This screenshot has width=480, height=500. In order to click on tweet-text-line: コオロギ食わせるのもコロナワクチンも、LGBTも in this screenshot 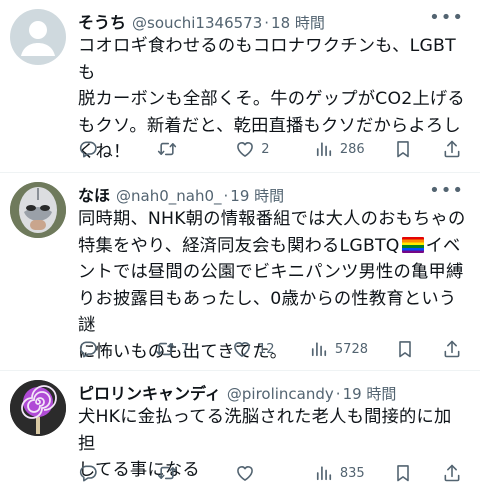, I will do `click(267, 59)`.